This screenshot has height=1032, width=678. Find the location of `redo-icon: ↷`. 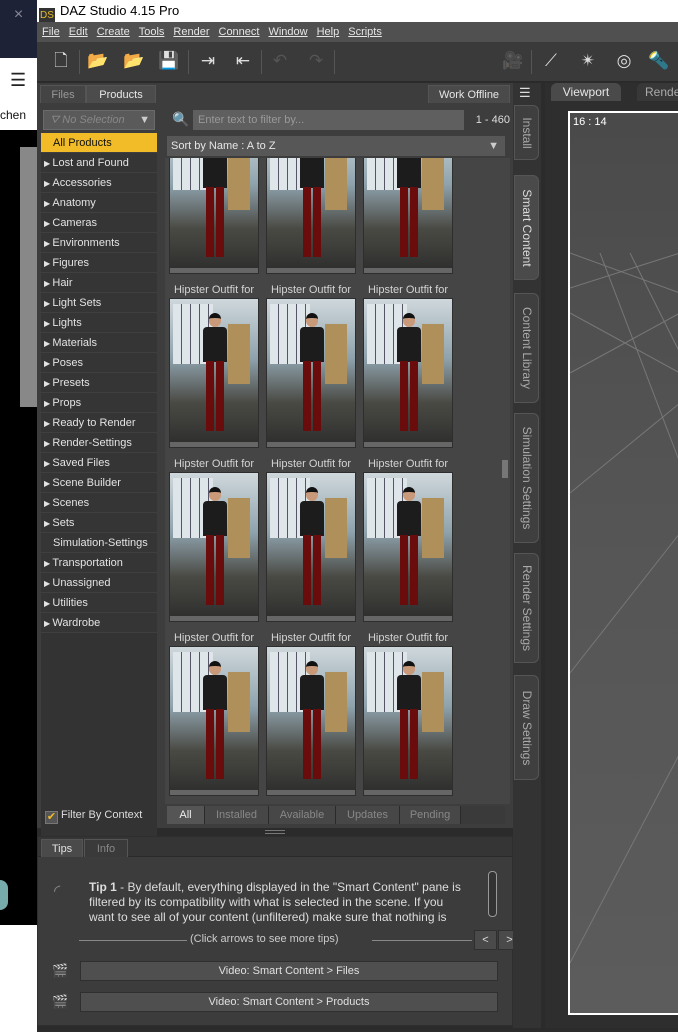

redo-icon: ↷ is located at coordinates (316, 61).